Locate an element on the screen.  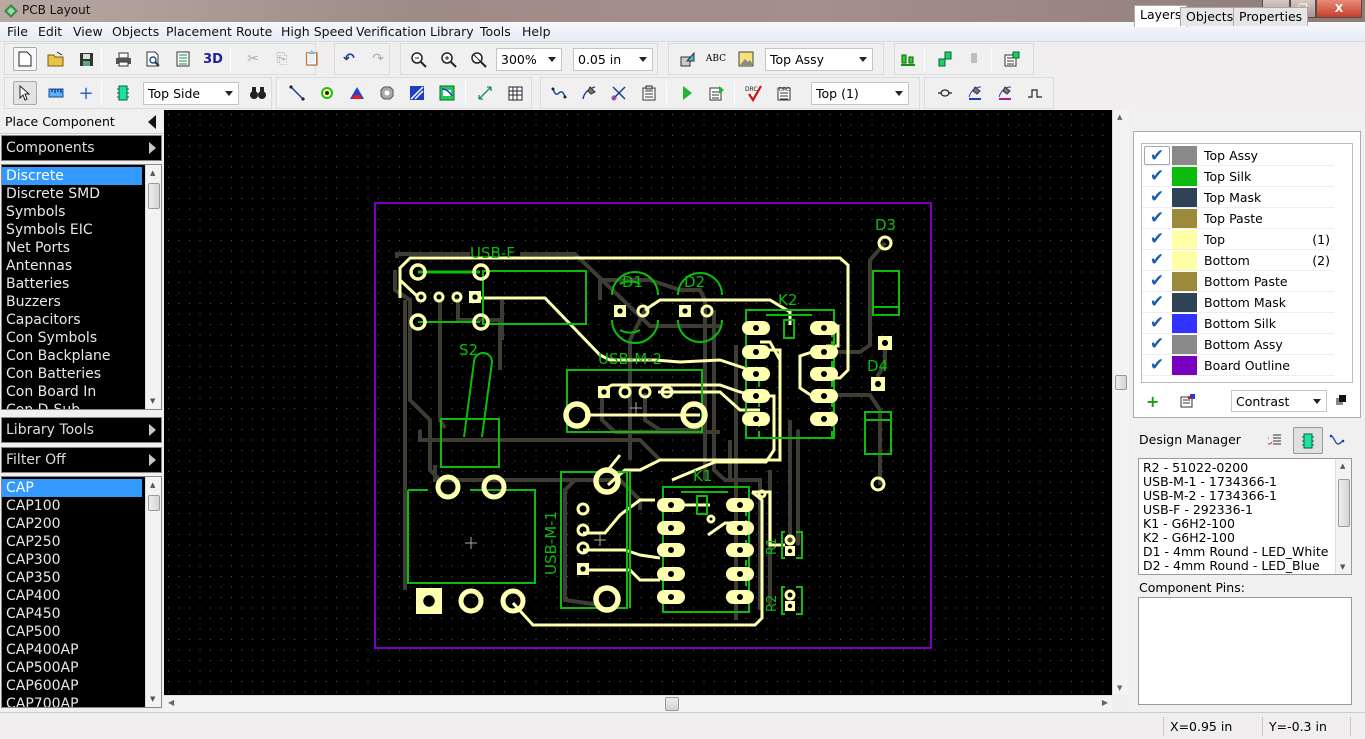
category-item: Batteries is located at coordinates (81, 284).